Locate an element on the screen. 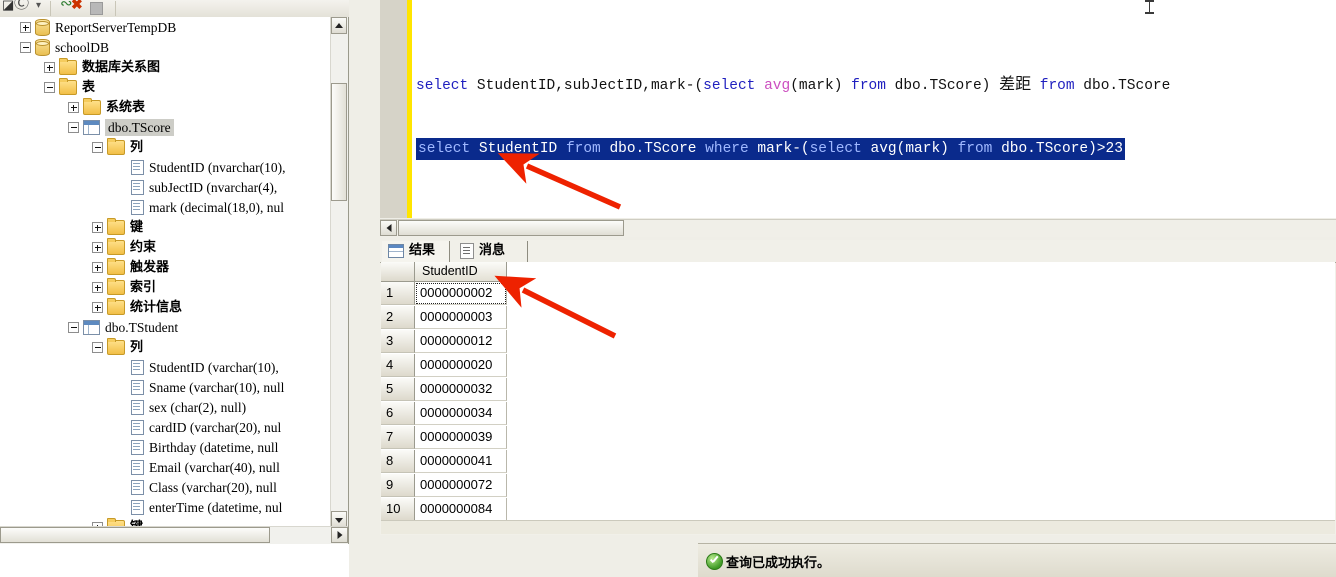  tree-node-label: 系统表 is located at coordinates (126, 107).